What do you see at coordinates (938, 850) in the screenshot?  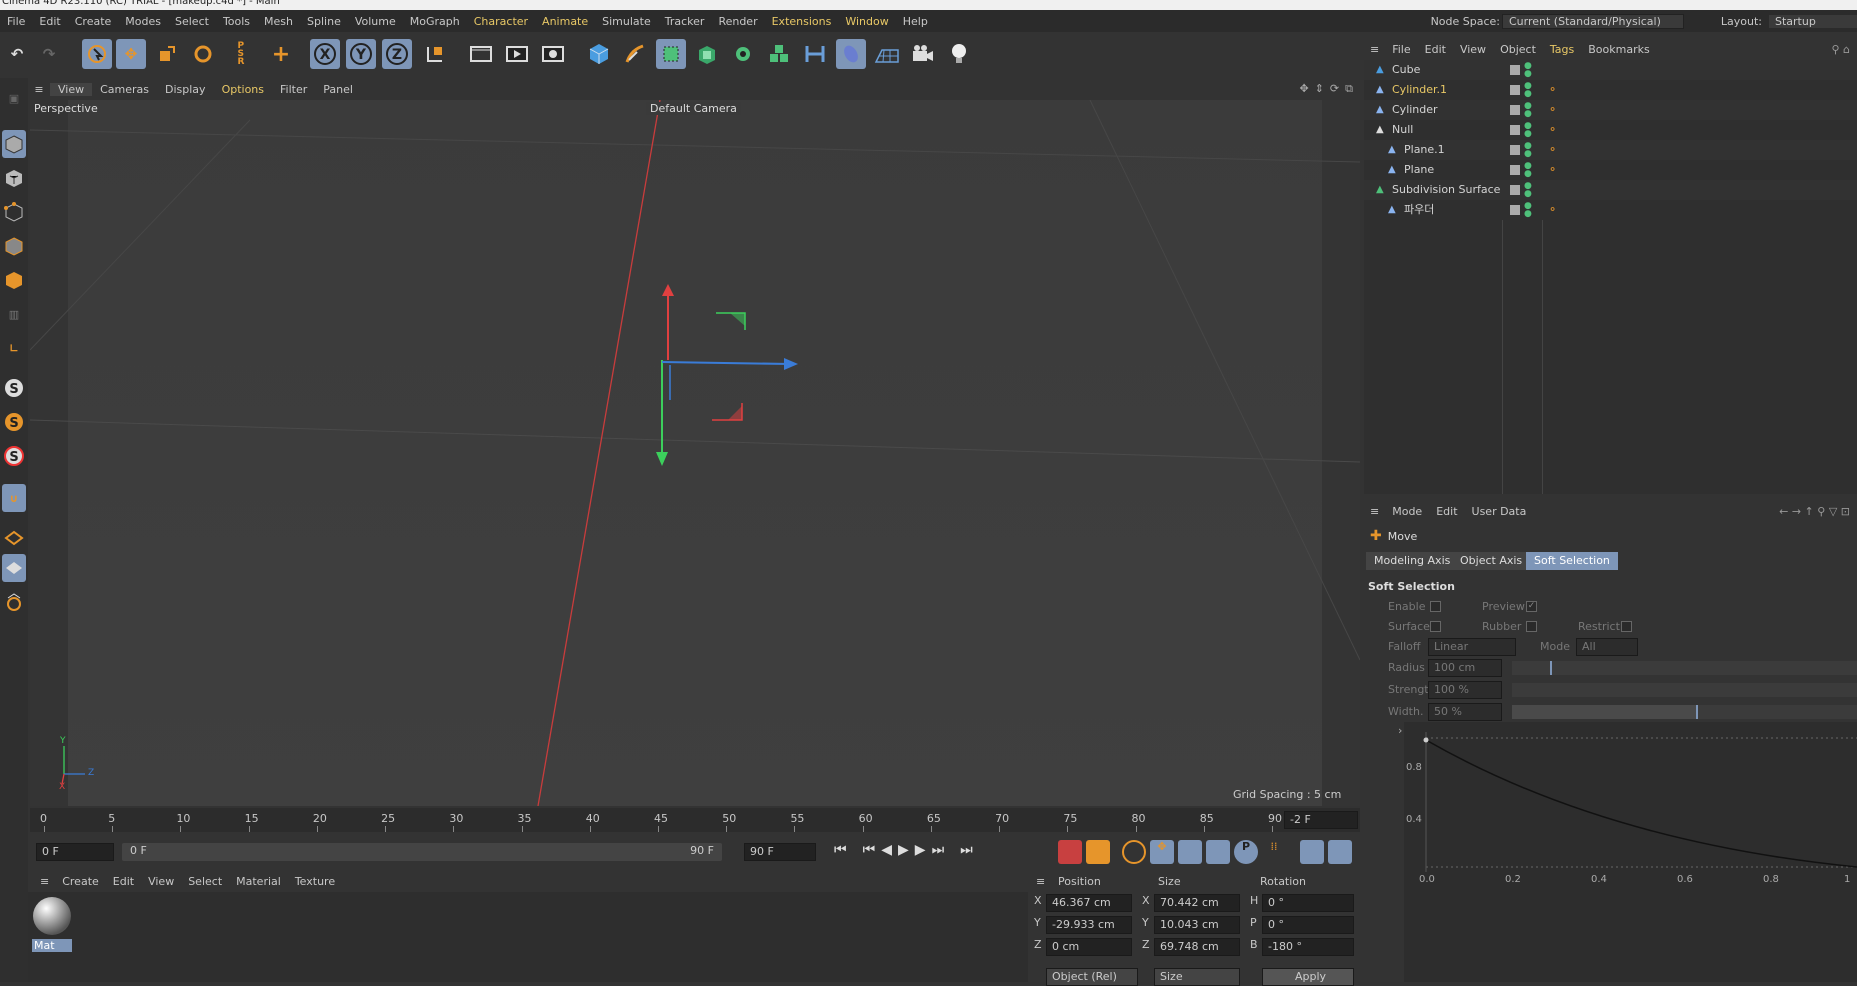 I see `next-key-icon: ⏭` at bounding box center [938, 850].